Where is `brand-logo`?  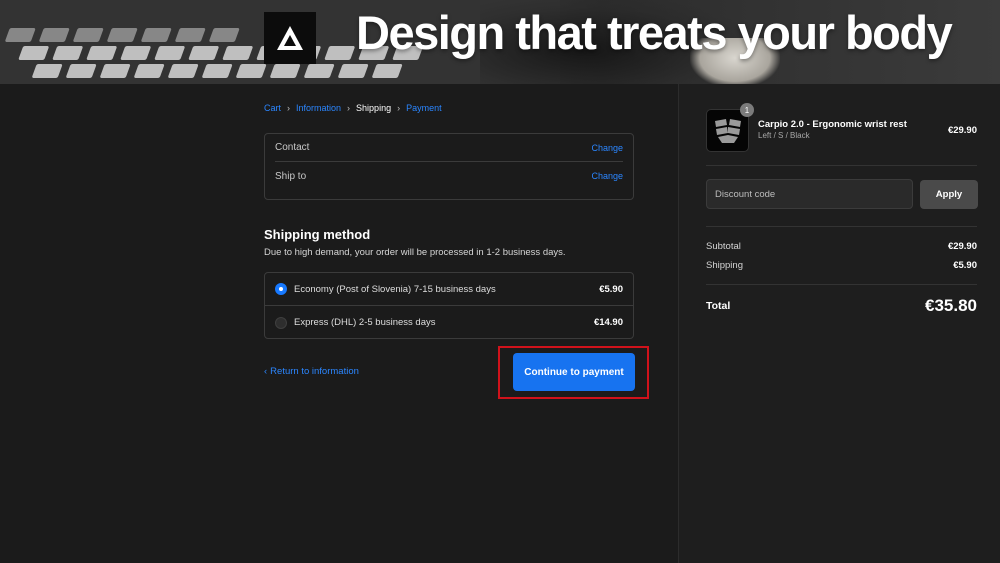
brand-logo is located at coordinates (290, 38).